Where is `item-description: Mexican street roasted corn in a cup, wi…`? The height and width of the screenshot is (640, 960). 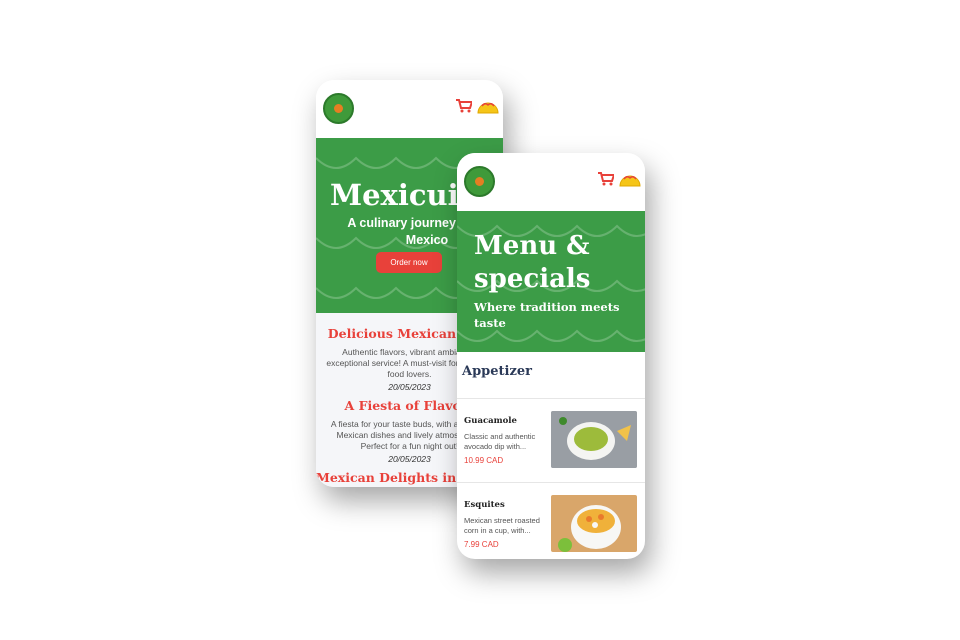
item-description: Mexican street roasted corn in a cup, wi… is located at coordinates (502, 525).